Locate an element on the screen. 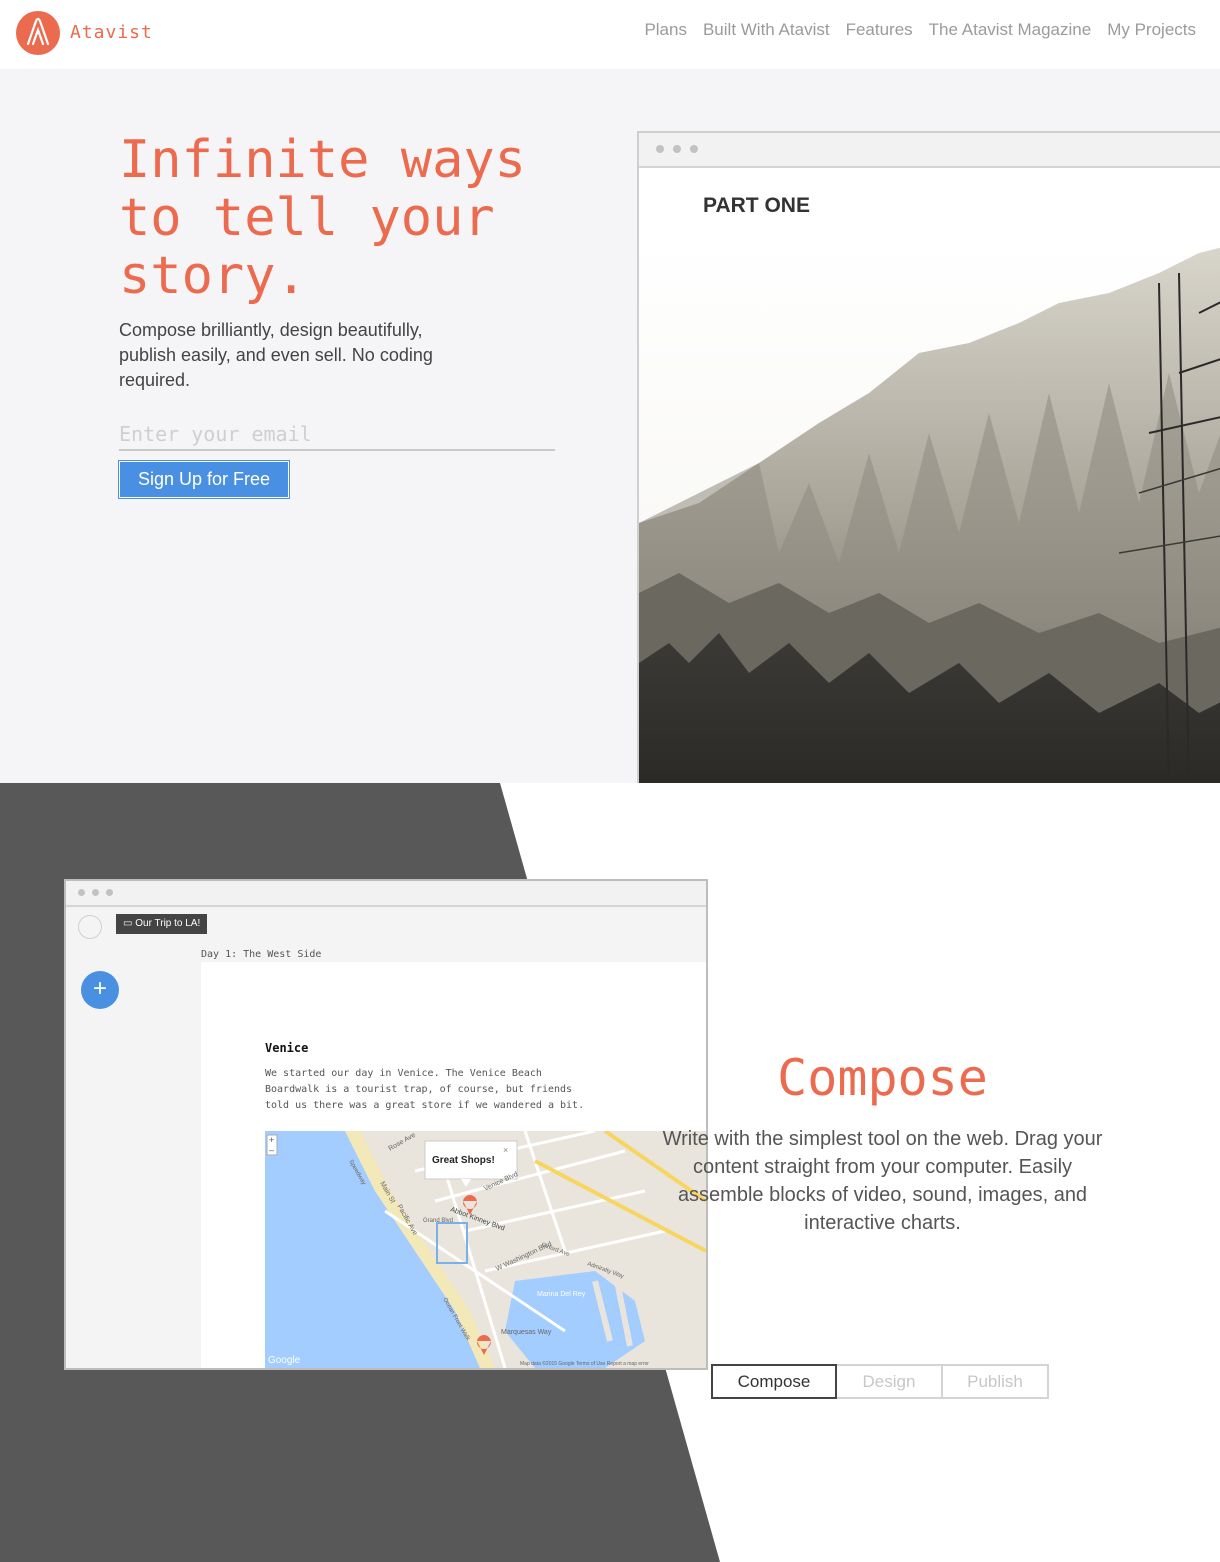 This screenshot has height=1562, width=1220. nav-my-projects: My Projects is located at coordinates (1151, 30).